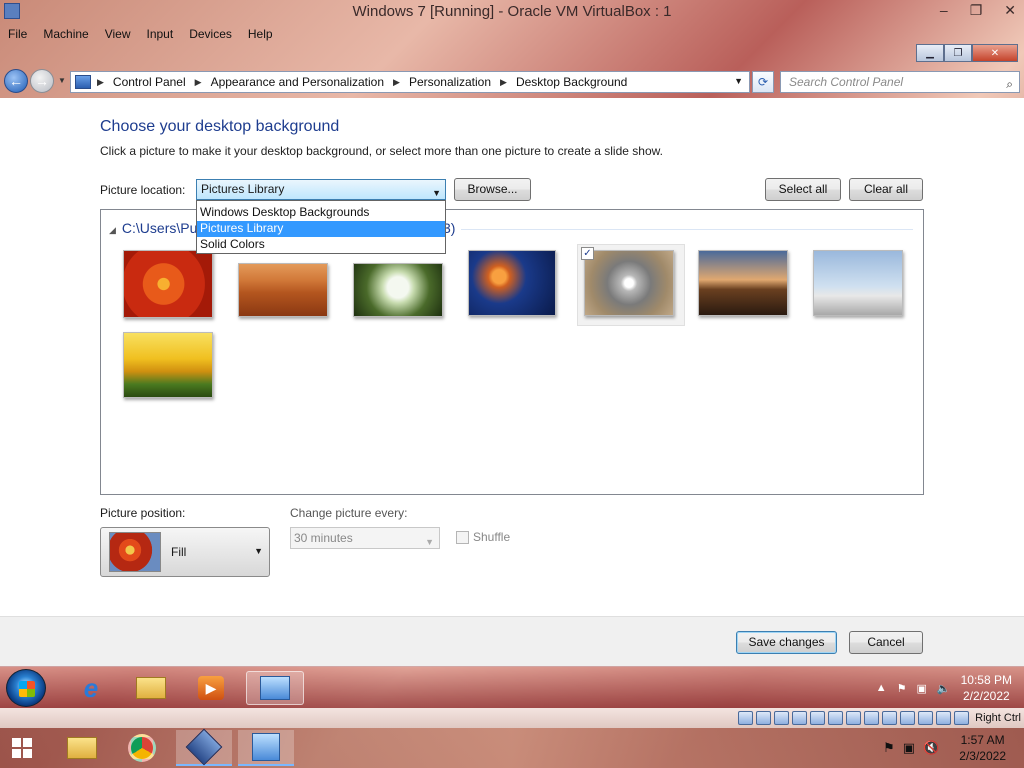 This screenshot has width=1024, height=768. What do you see at coordinates (149, 82) in the screenshot?
I see `breadcrumb-control-panel: Control Panel` at bounding box center [149, 82].